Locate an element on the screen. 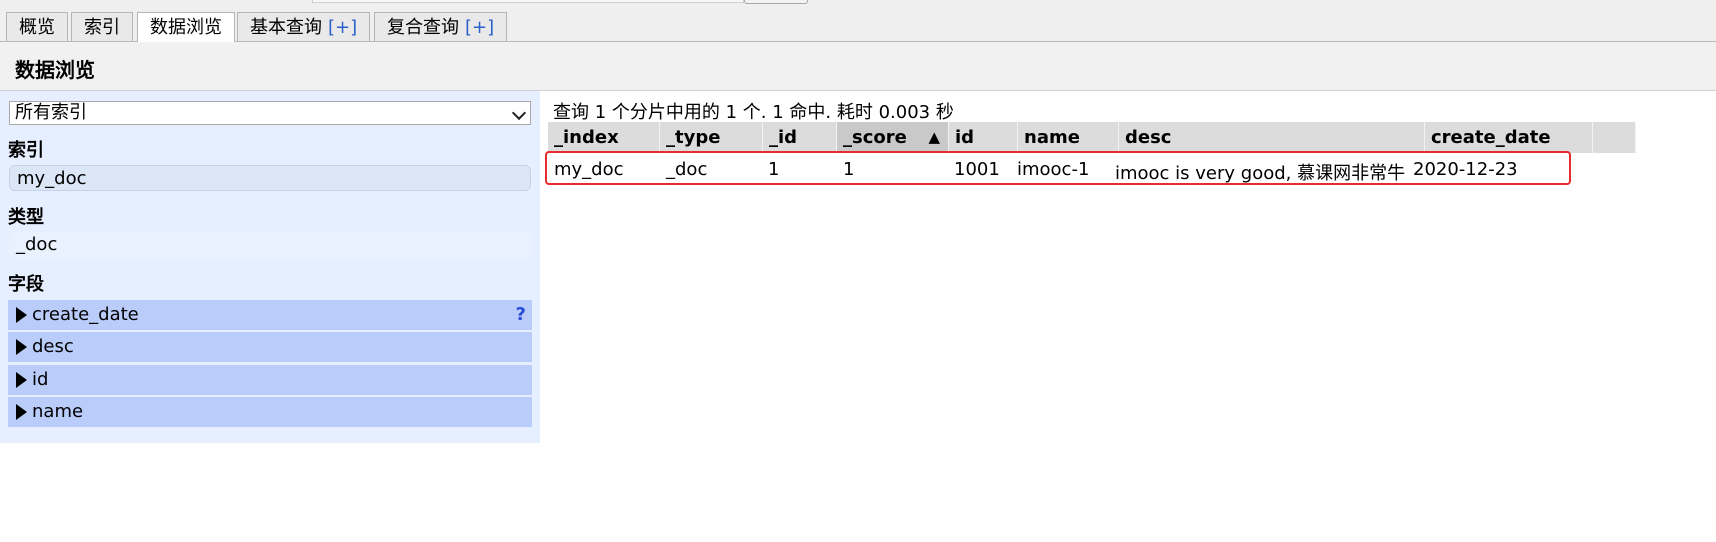 Image resolution: width=1716 pixels, height=542 pixels. field-item-create-date: create_date ? is located at coordinates (270, 315).